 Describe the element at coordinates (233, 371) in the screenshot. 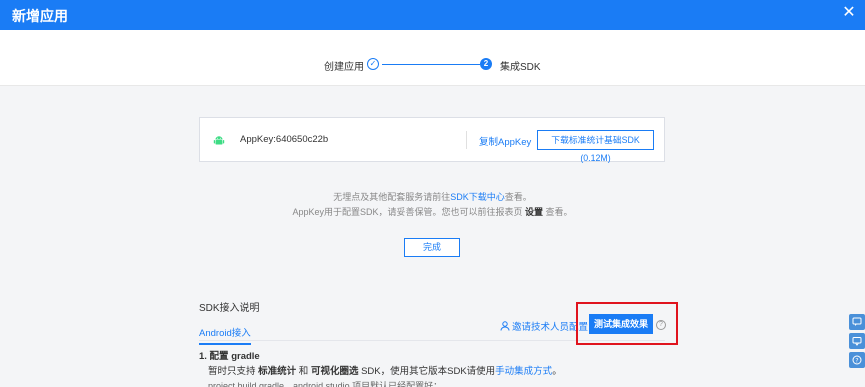

I see `config-text: 暂时只支持` at that location.